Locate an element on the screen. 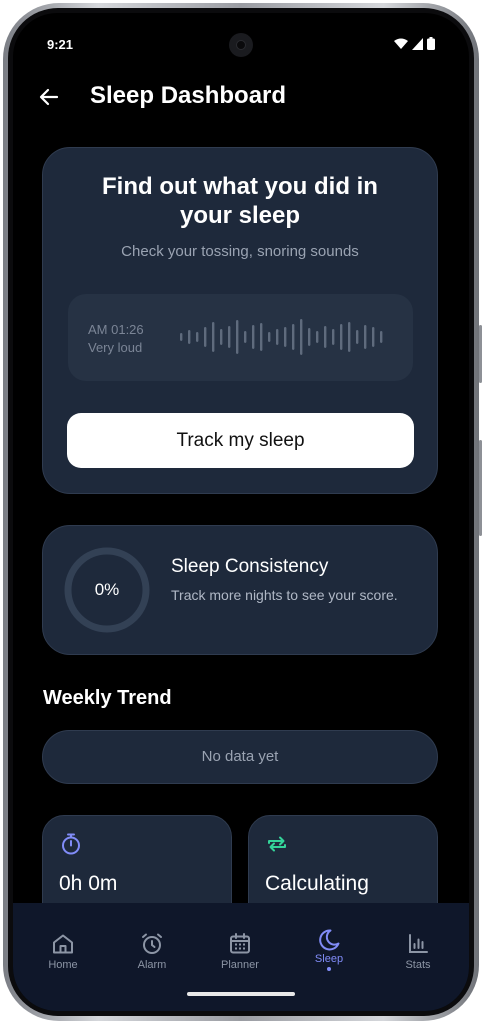  consistency-title: Sleep Consistency is located at coordinates (250, 566).